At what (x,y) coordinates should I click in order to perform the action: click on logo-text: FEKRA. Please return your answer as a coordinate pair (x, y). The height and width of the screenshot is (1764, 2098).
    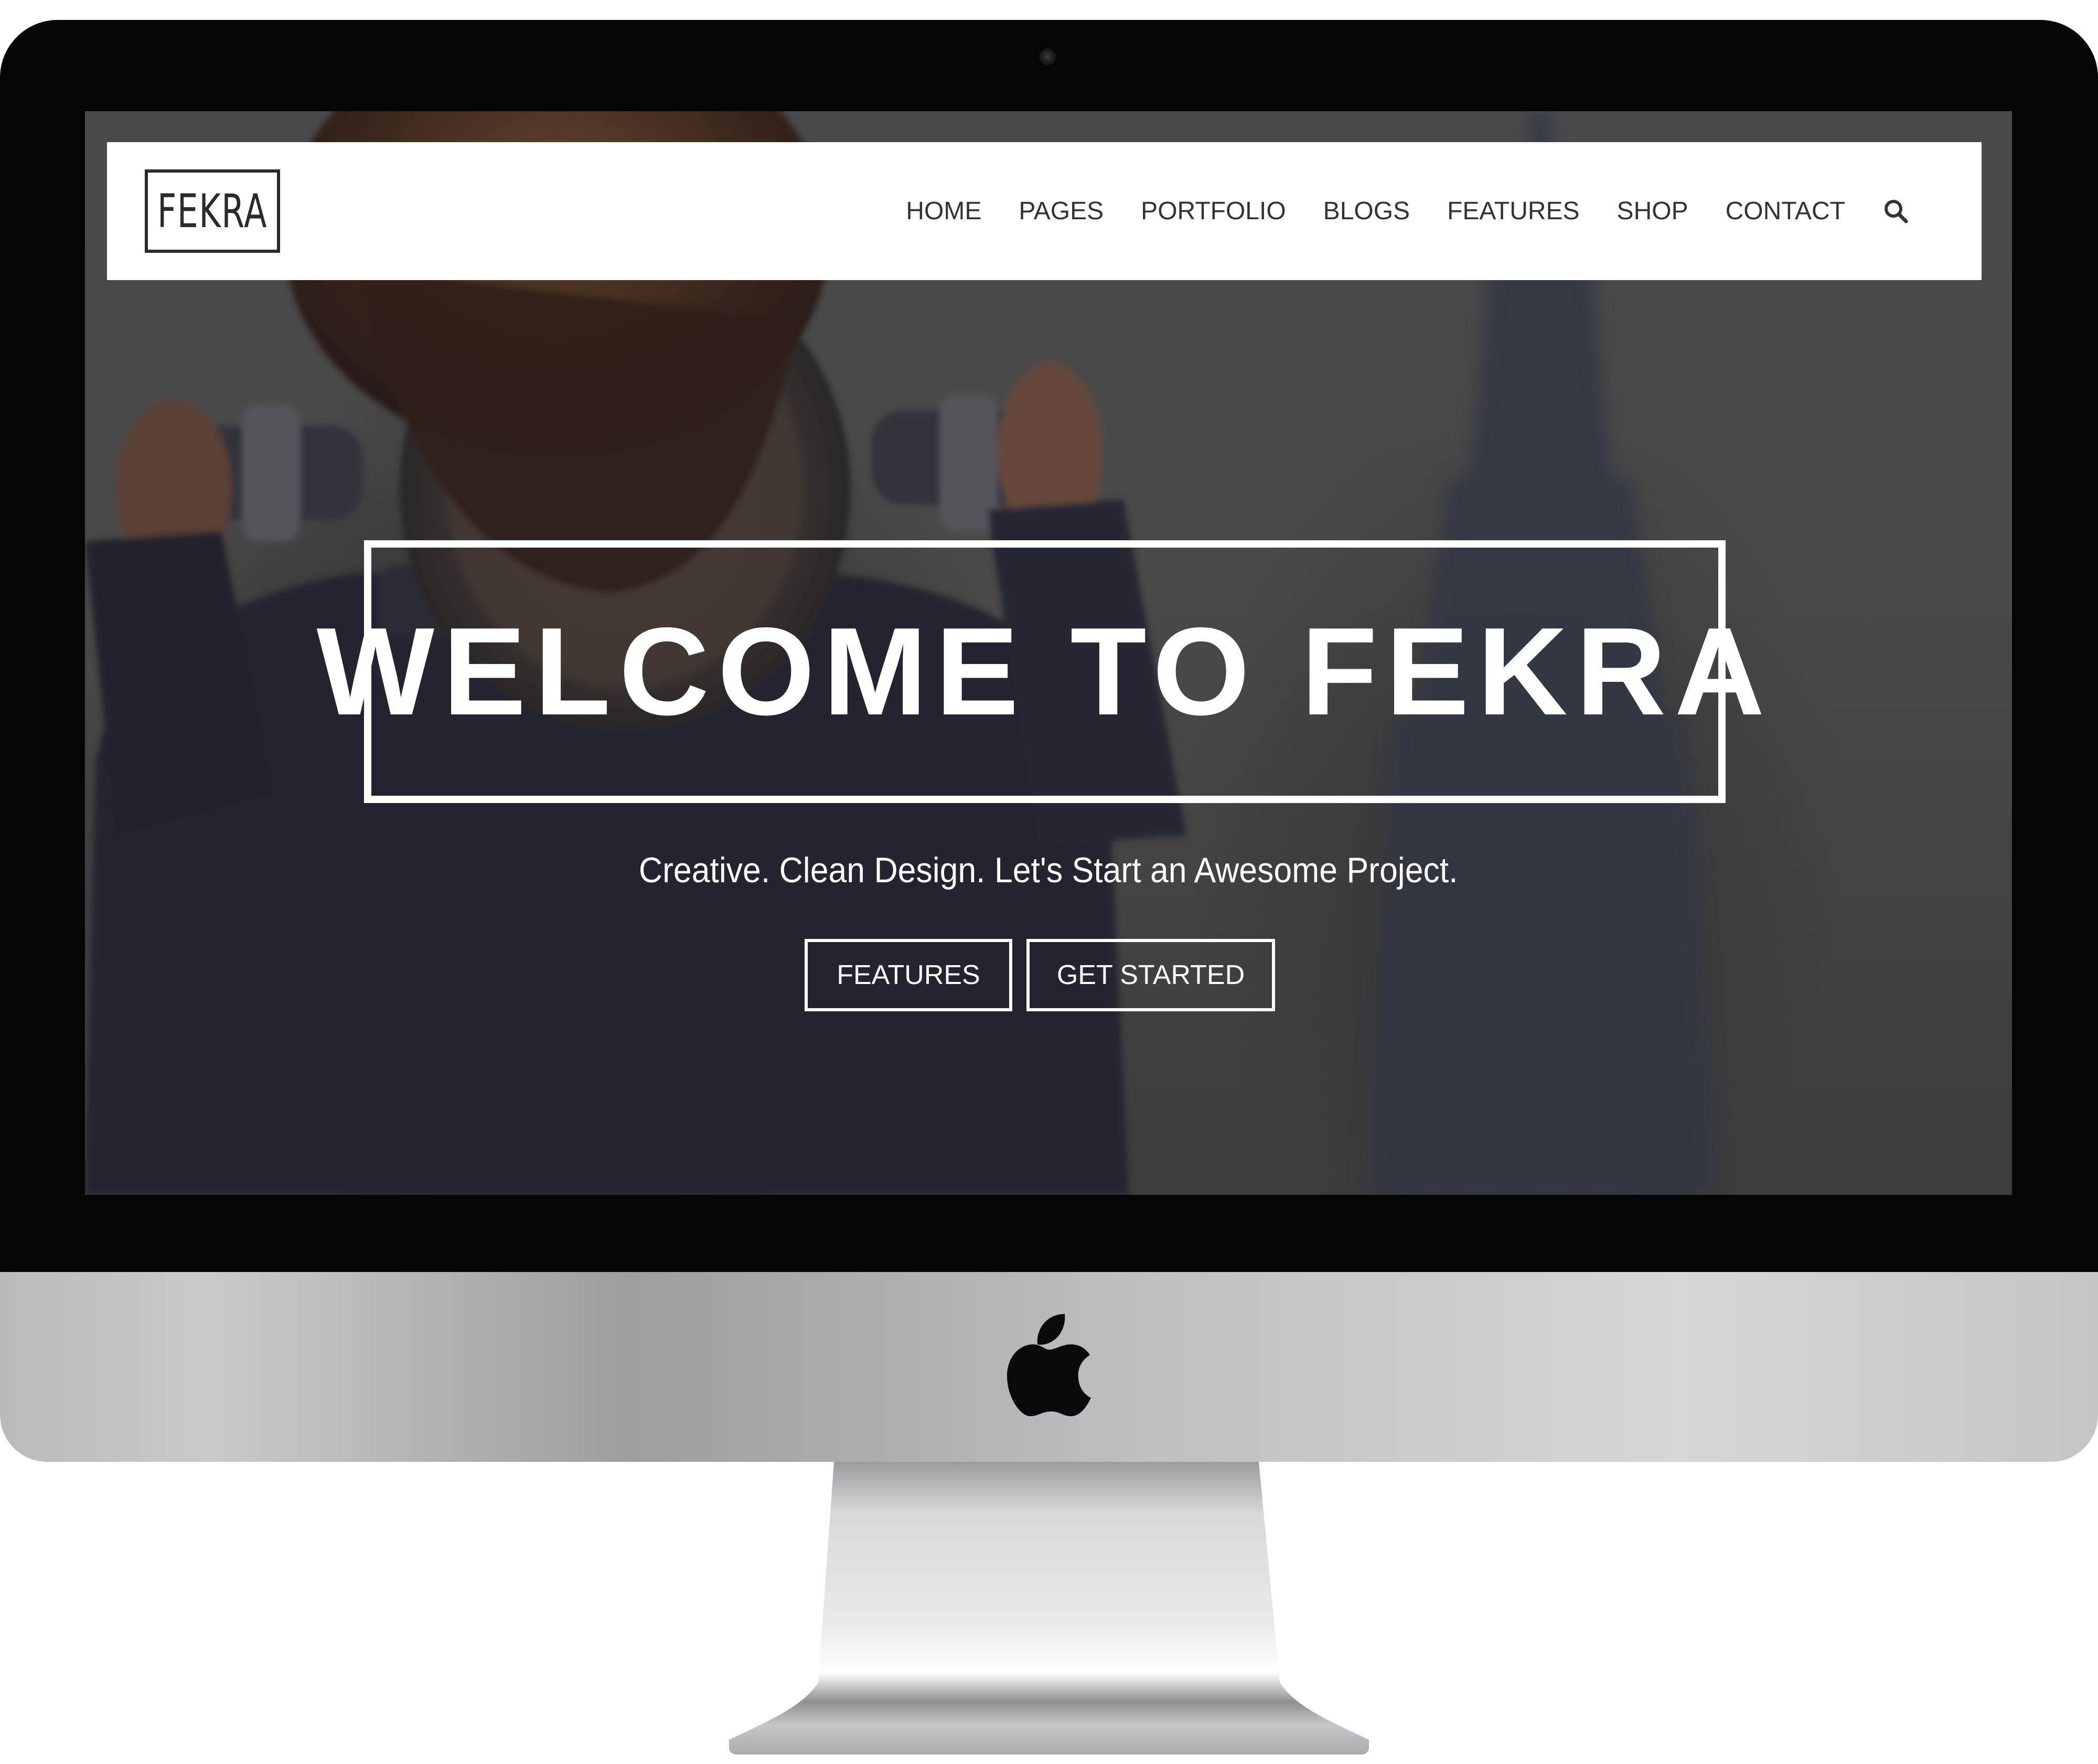
    Looking at the image, I should click on (212, 211).